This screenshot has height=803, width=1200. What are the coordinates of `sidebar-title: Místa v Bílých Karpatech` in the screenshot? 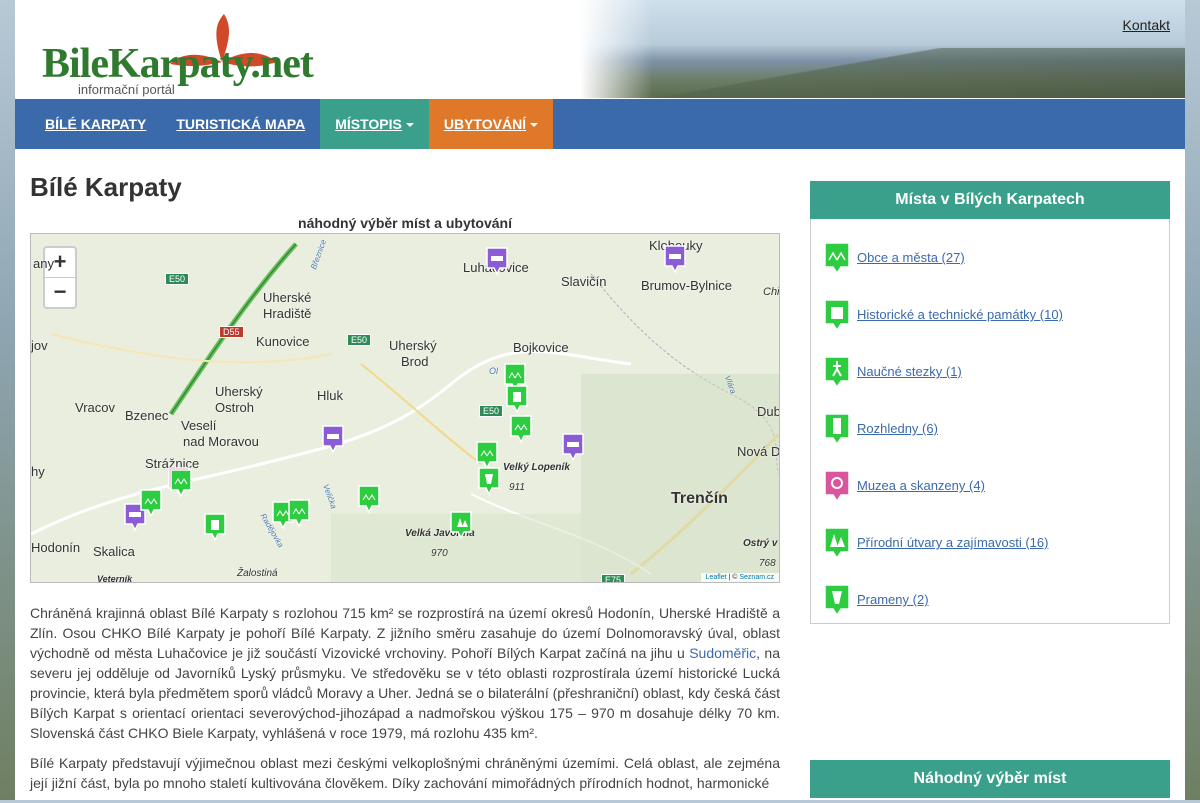 It's located at (990, 200).